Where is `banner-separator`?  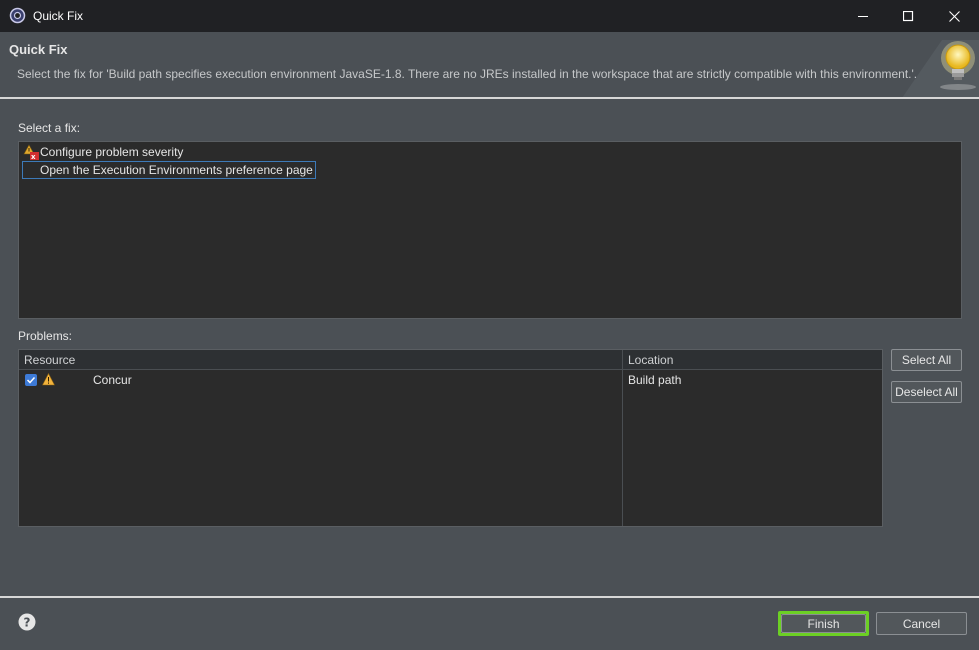
banner-separator is located at coordinates (489, 98).